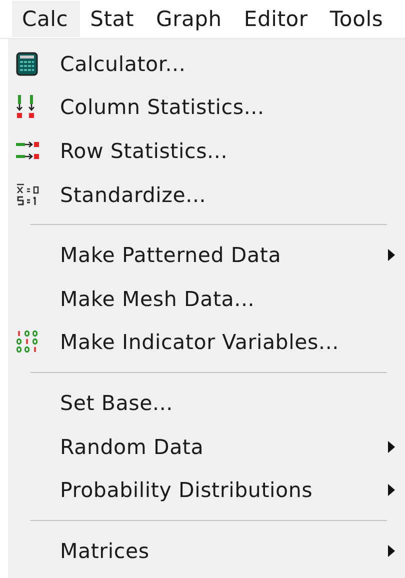 The height and width of the screenshot is (578, 405). Describe the element at coordinates (27, 64) in the screenshot. I see `calculator-icon` at that location.